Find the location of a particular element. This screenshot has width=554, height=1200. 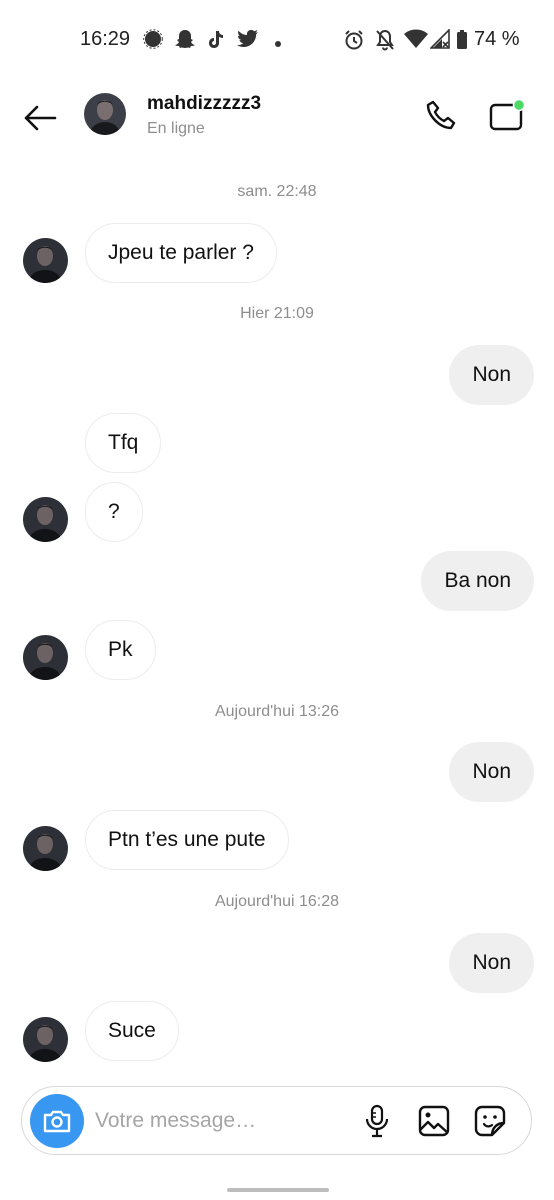

status-time: 16:29 is located at coordinates (105, 39).